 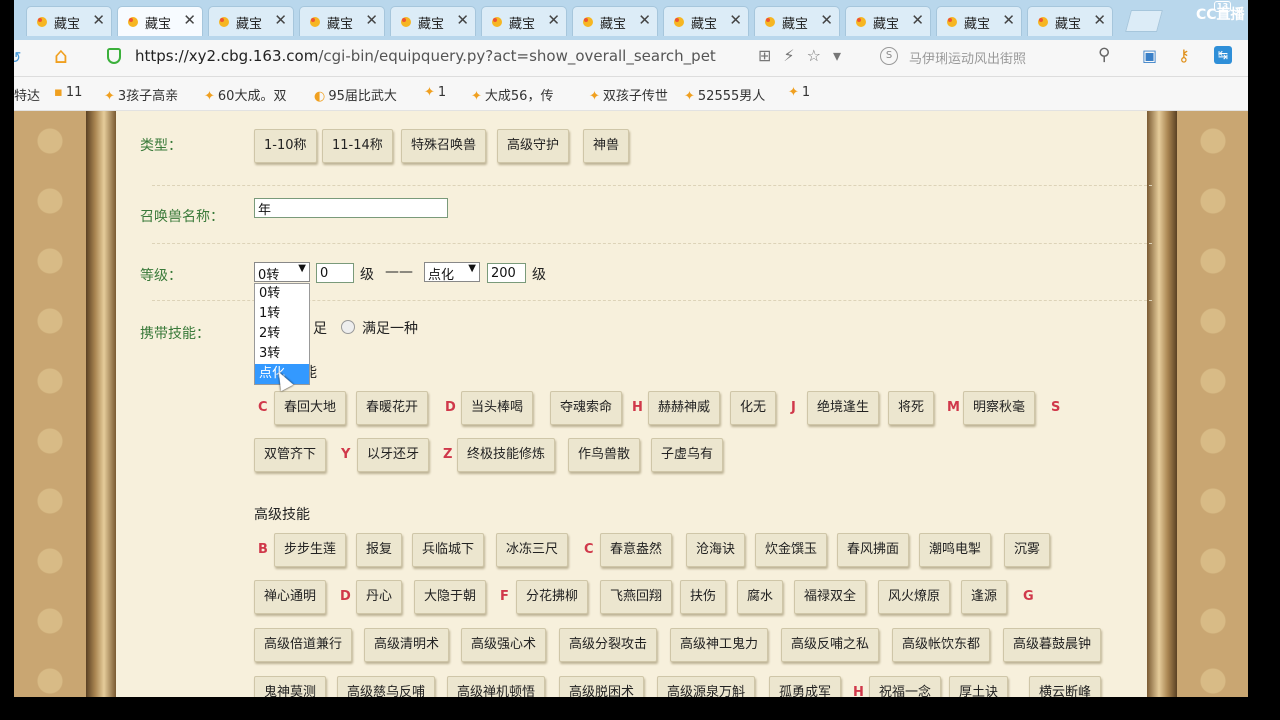 What do you see at coordinates (719, 645) in the screenshot?
I see `skill-button: 高级神工鬼力` at bounding box center [719, 645].